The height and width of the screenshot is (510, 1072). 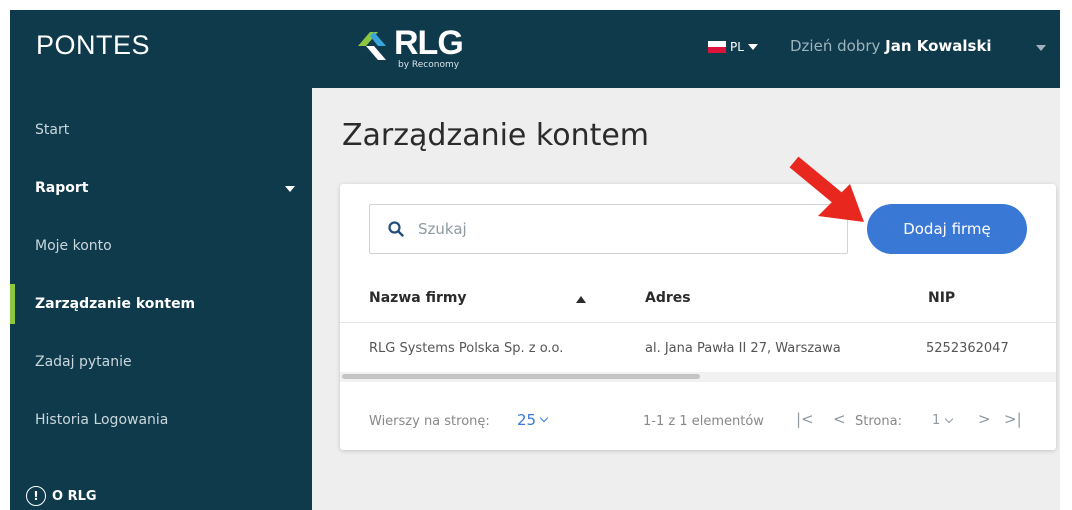 What do you see at coordinates (161, 188) in the screenshot?
I see `sidebar-item-raport: Raport` at bounding box center [161, 188].